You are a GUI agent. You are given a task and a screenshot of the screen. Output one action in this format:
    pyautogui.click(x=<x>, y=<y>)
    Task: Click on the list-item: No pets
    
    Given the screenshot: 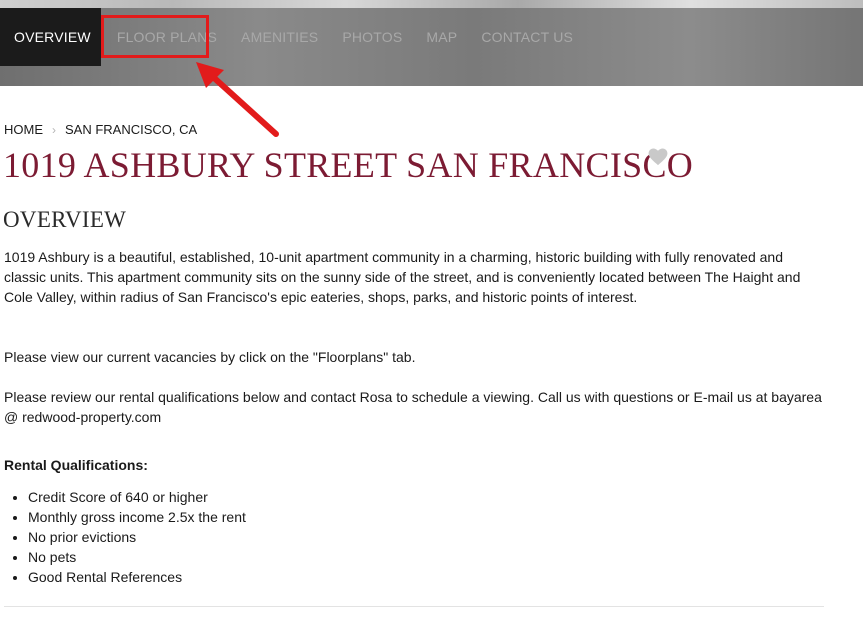 What is the action you would take?
    pyautogui.click(x=137, y=557)
    